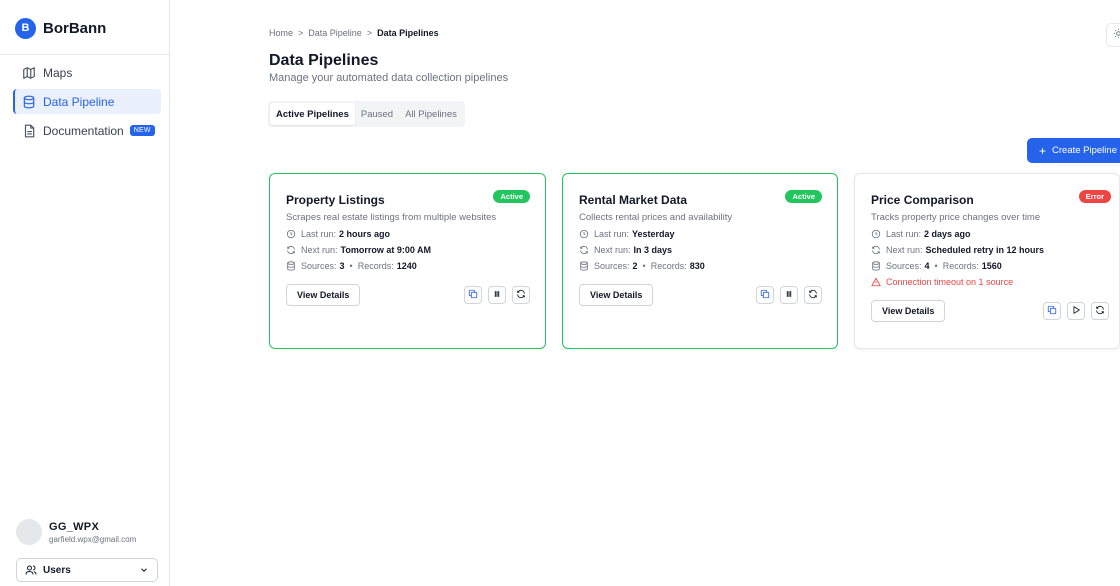 The width and height of the screenshot is (1120, 586). I want to click on play-icon, so click(1076, 311).